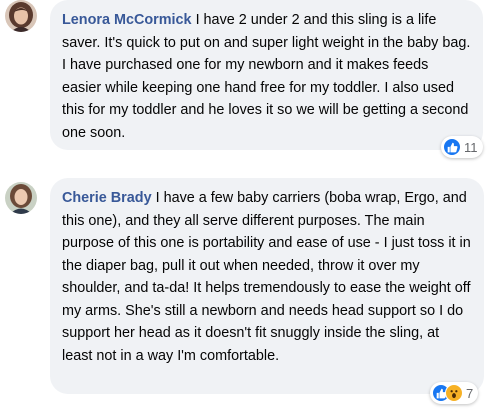 The height and width of the screenshot is (419, 487). Describe the element at coordinates (452, 147) in the screenshot. I see `like-icon` at that location.